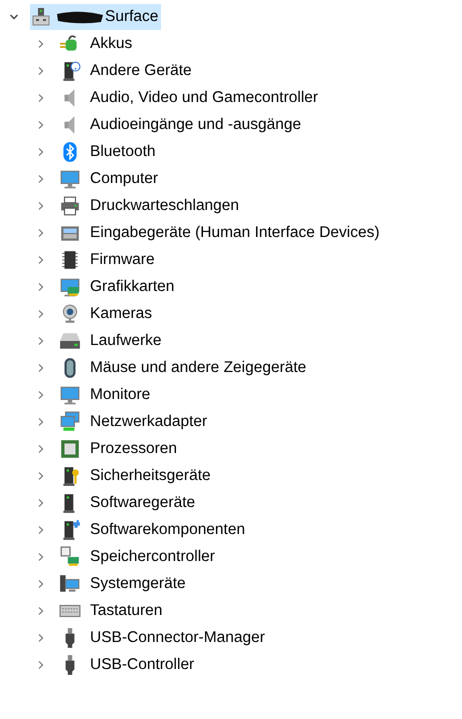  What do you see at coordinates (220, 233) in the screenshot?
I see `tree-item: Eingabegeräte (Human Interface Devices)` at bounding box center [220, 233].